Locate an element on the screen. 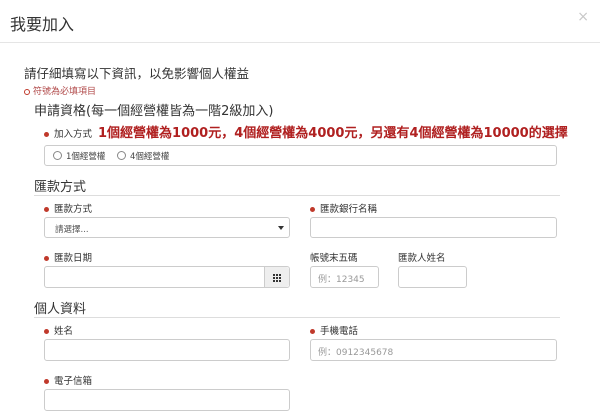  remit-method-label: 匯款方式 is located at coordinates (68, 208).